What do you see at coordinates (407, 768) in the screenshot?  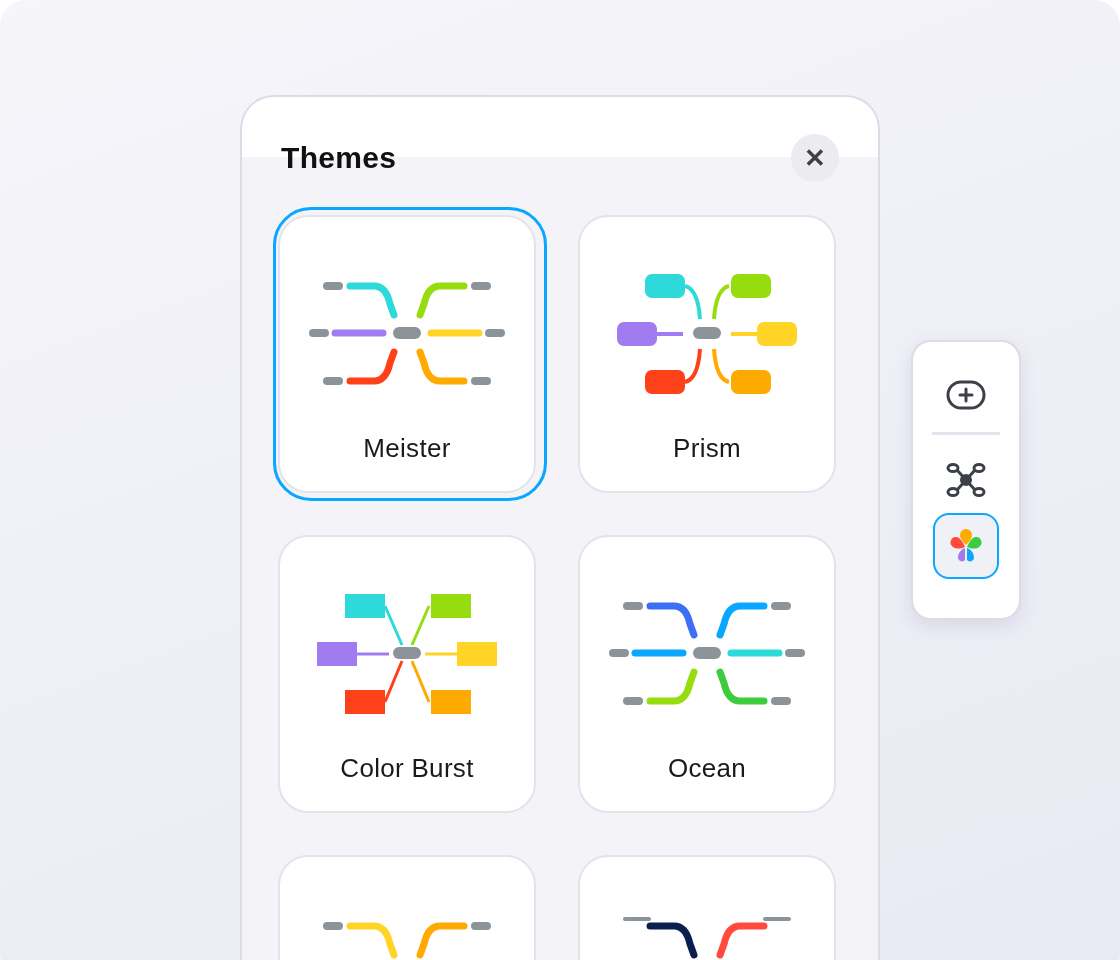 I see `theme-name: Color Burst` at bounding box center [407, 768].